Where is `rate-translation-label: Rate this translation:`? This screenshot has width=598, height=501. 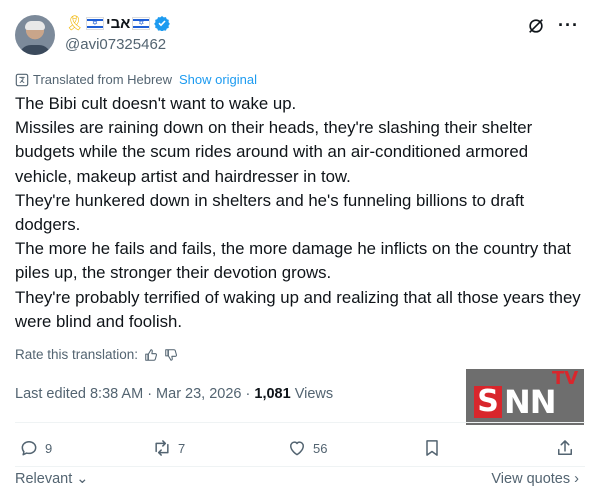
rate-translation-label: Rate this translation: is located at coordinates (77, 354).